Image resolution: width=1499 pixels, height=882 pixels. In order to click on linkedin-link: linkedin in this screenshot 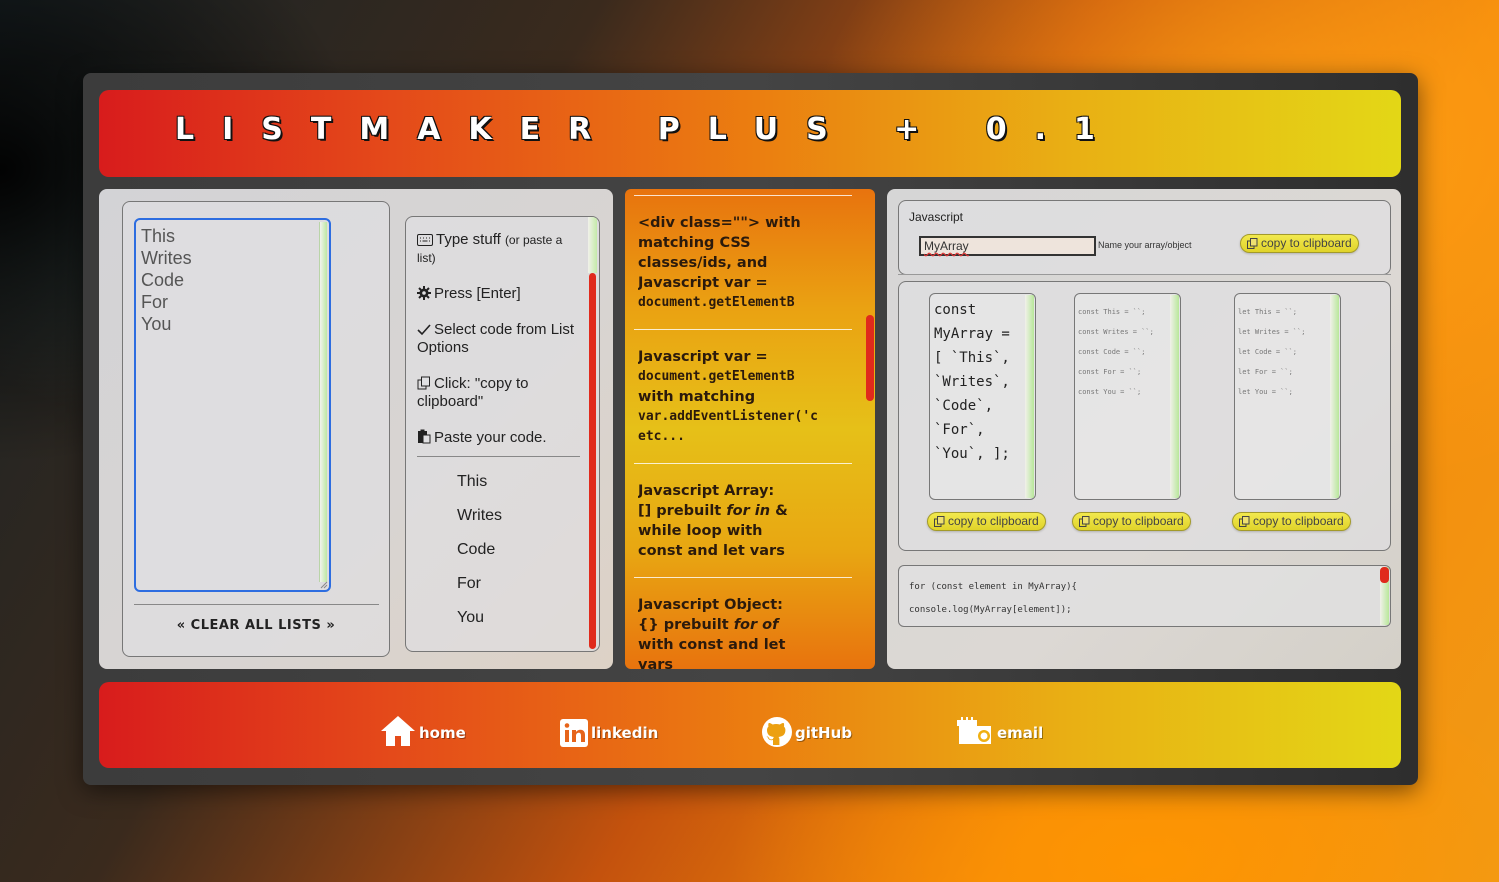, I will do `click(608, 723)`.